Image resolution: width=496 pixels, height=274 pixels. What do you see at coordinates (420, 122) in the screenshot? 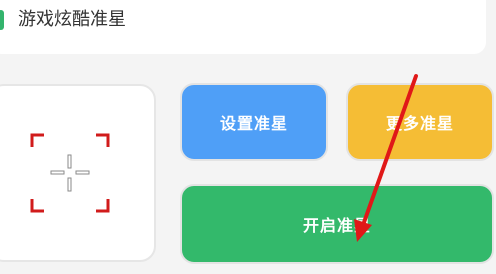
I see `more-crosshair-button: 更多准星` at bounding box center [420, 122].